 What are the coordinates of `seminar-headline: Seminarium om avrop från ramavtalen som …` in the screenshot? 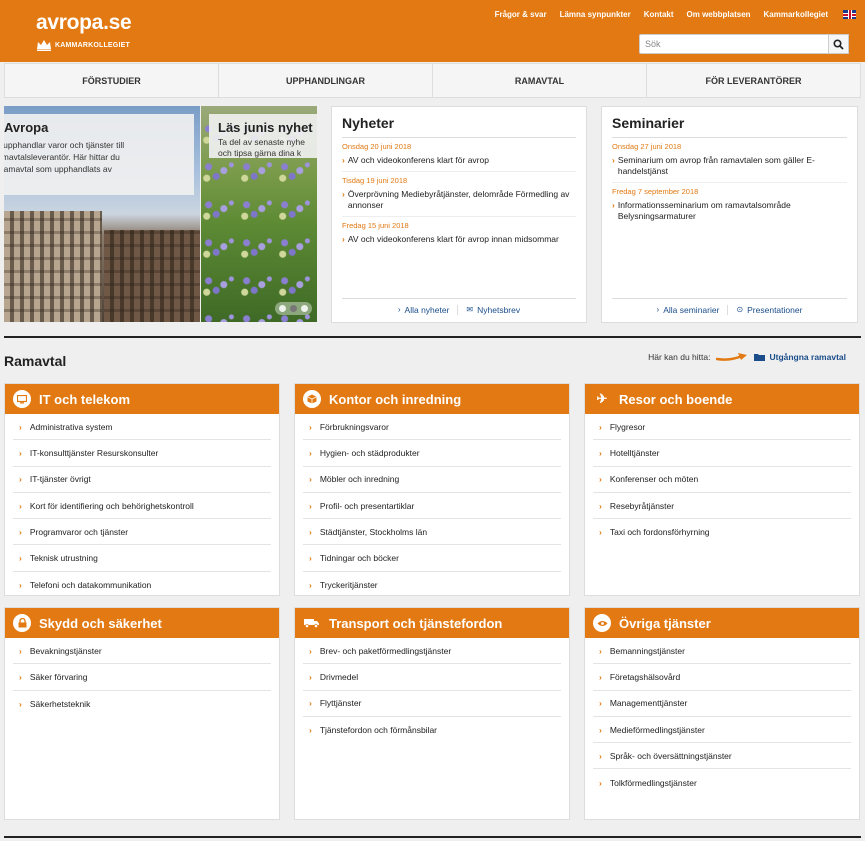 It's located at (732, 166).